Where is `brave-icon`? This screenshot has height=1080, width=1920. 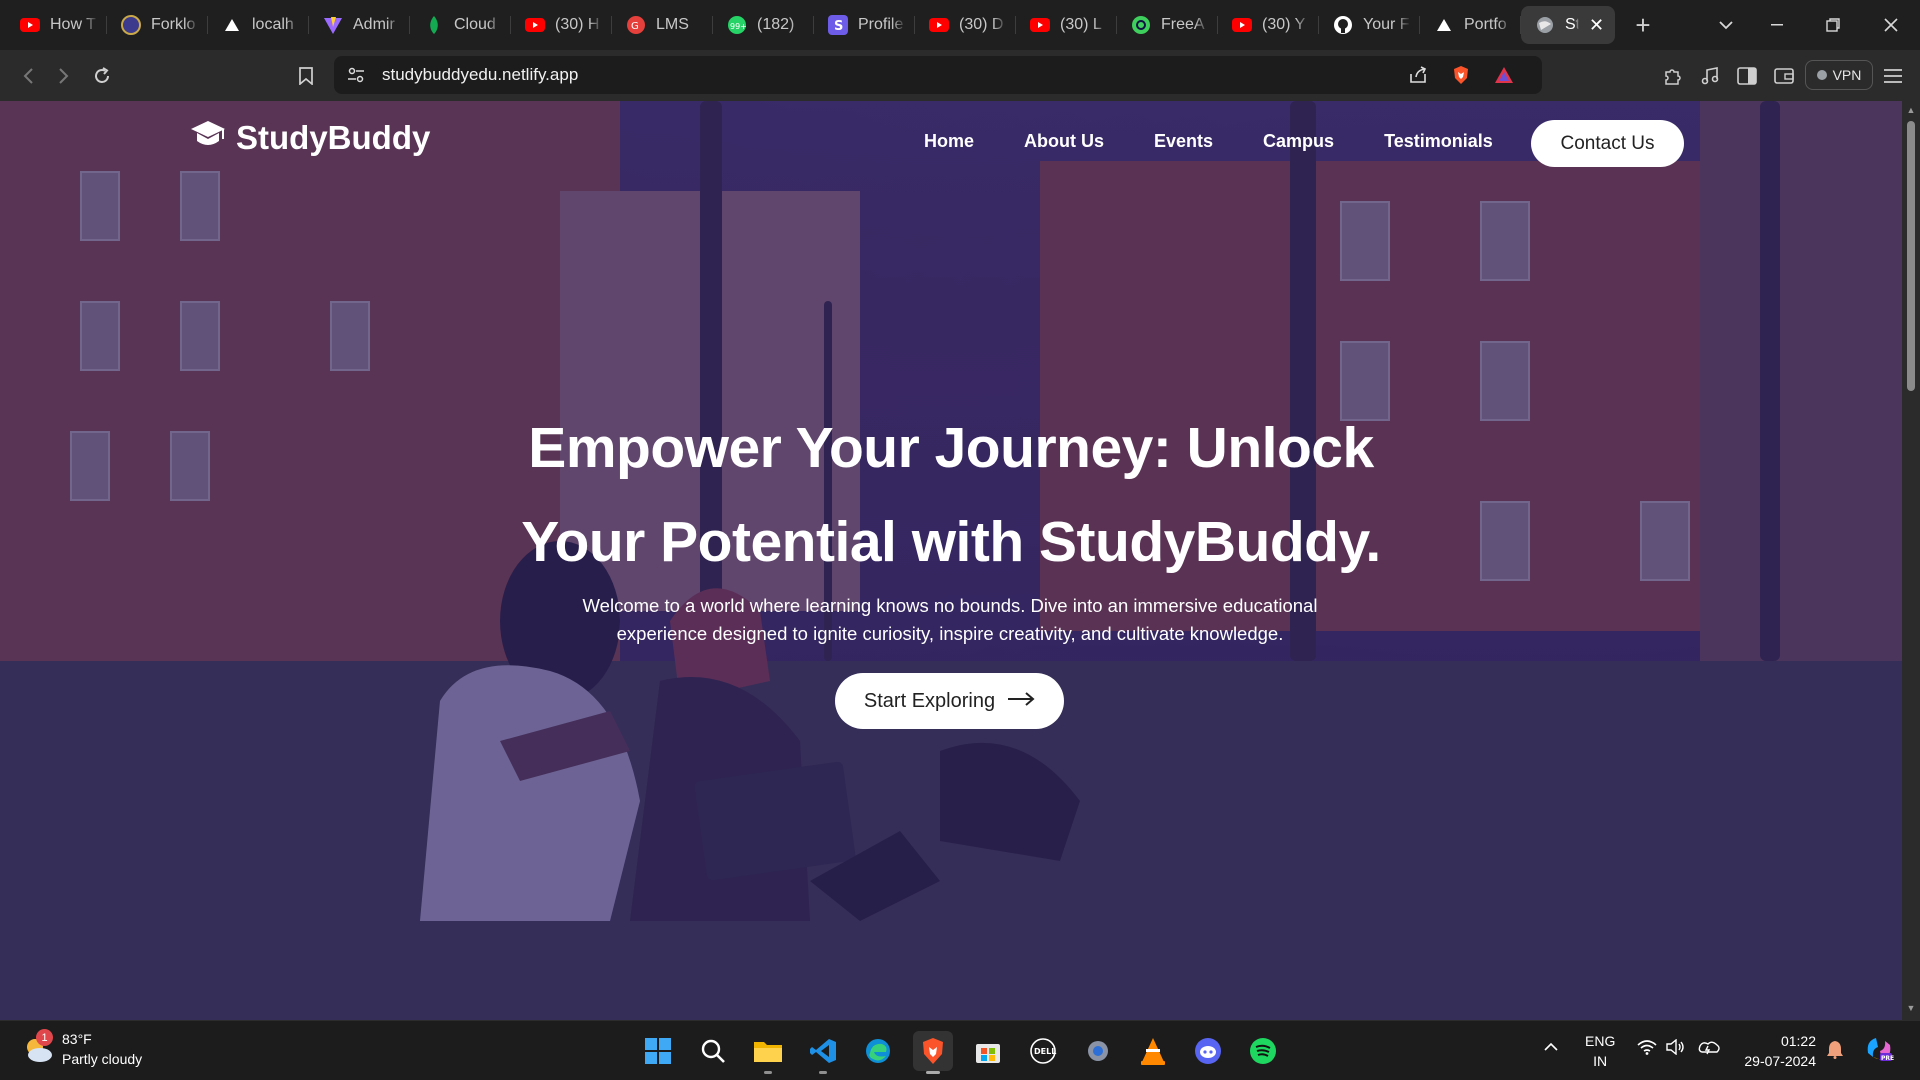 brave-icon is located at coordinates (933, 1052).